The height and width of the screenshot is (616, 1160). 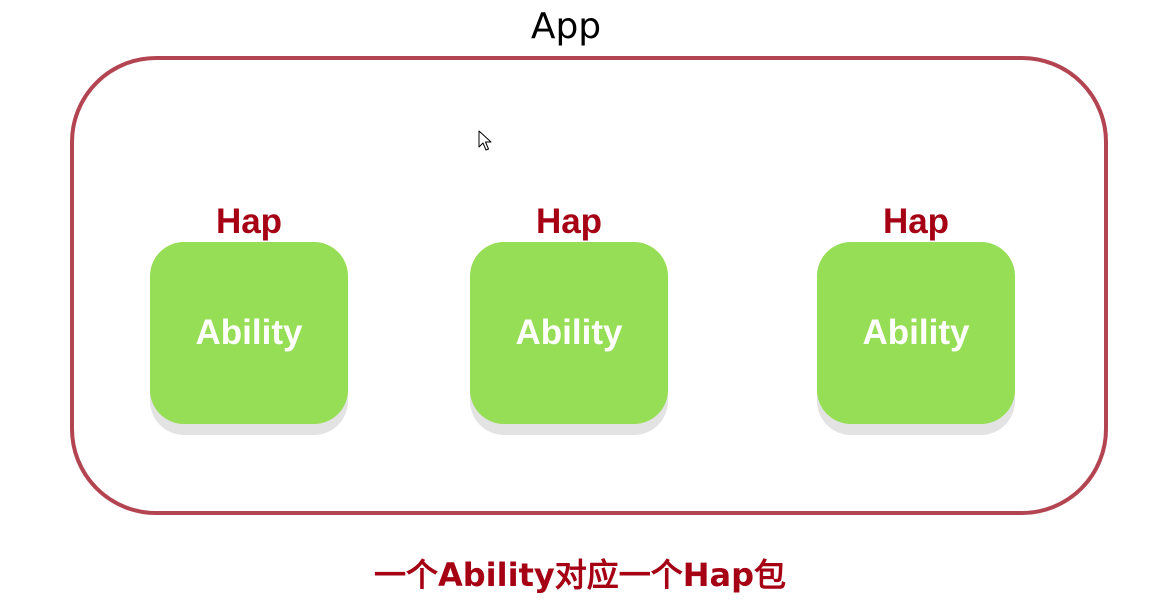 What do you see at coordinates (916, 221) in the screenshot?
I see `hap-label-3: Hap` at bounding box center [916, 221].